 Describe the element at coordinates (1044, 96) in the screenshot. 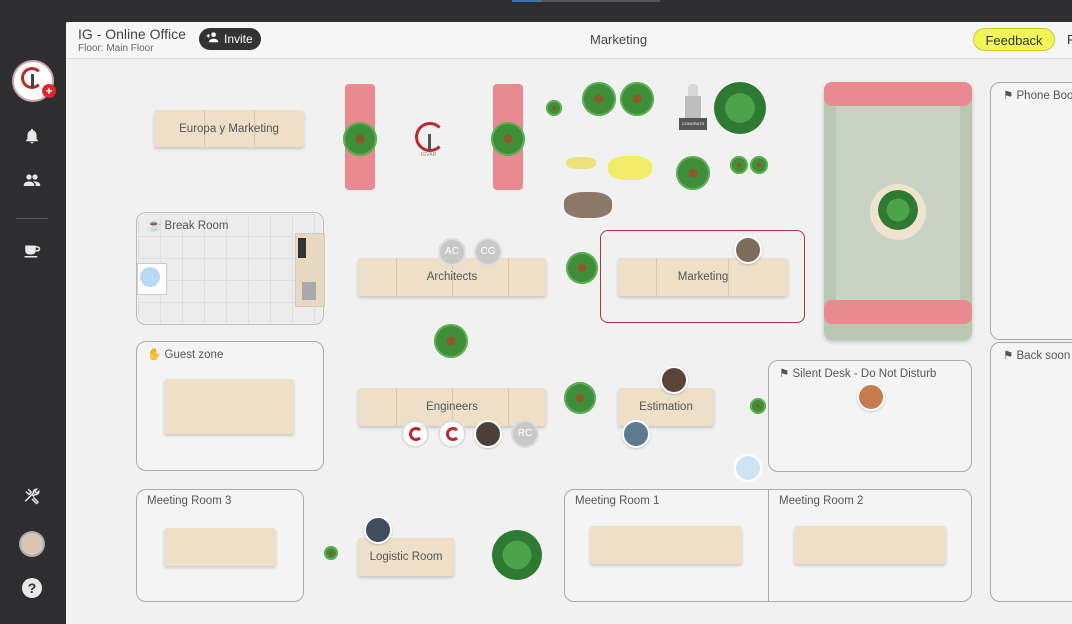

I see `zone-label-text: Phone Boo` at that location.